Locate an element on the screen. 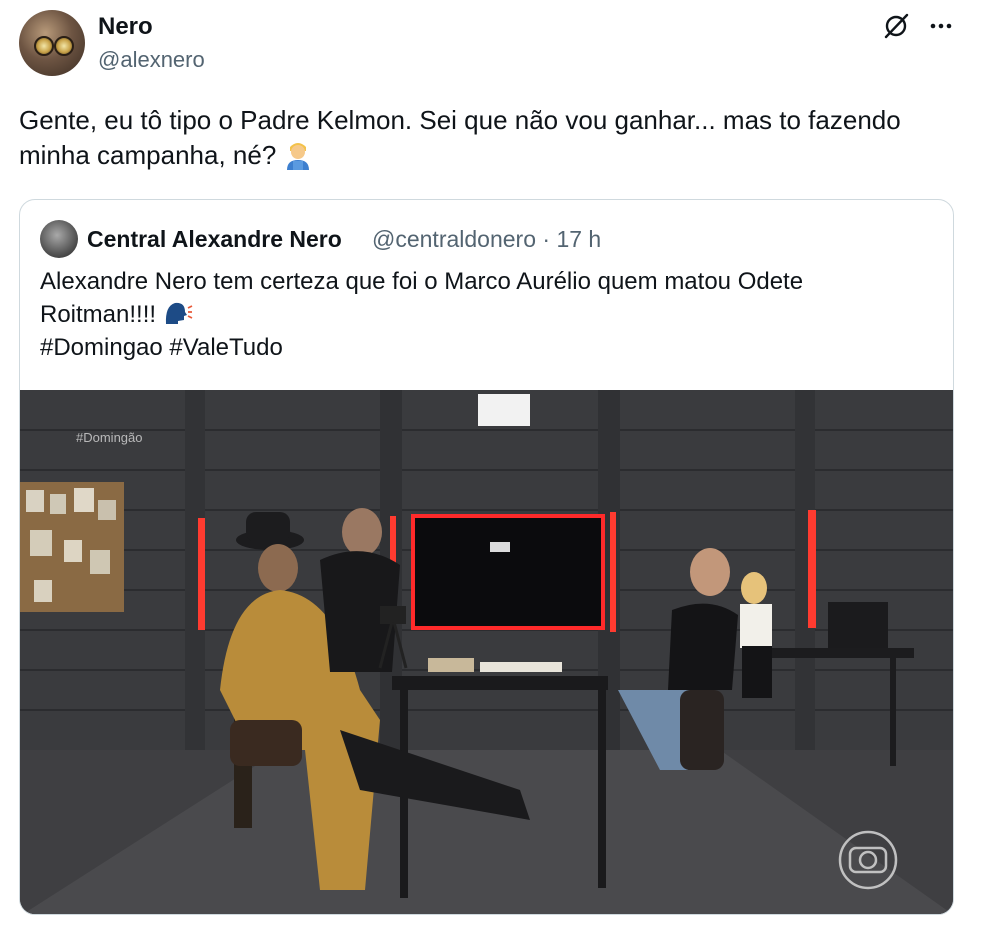  quoted-line-2-wrap: Roitman!!!! is located at coordinates (480, 314).